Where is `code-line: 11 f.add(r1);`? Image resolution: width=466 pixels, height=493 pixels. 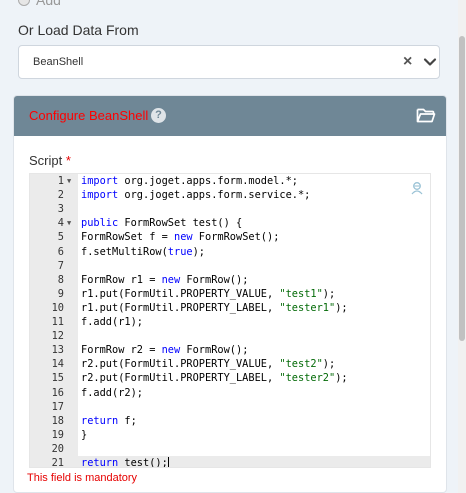 code-line: 11 f.add(r1); is located at coordinates (230, 322).